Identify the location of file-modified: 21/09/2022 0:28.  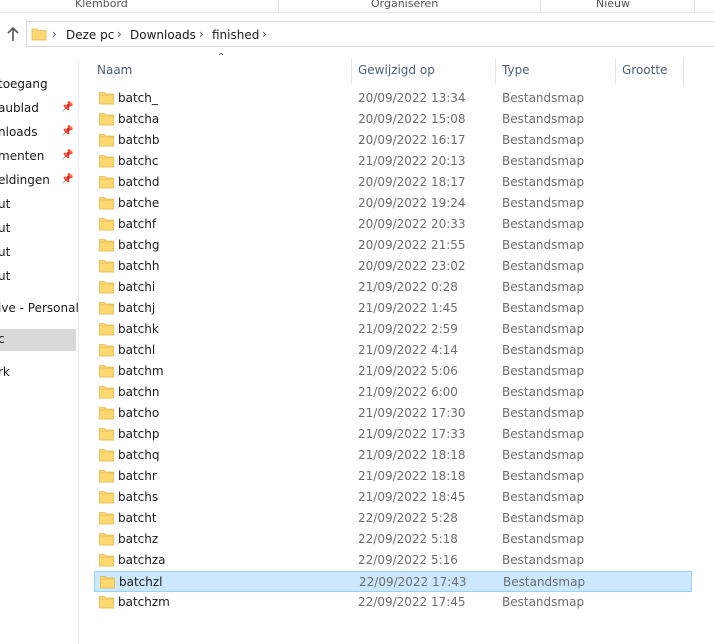
(408, 287).